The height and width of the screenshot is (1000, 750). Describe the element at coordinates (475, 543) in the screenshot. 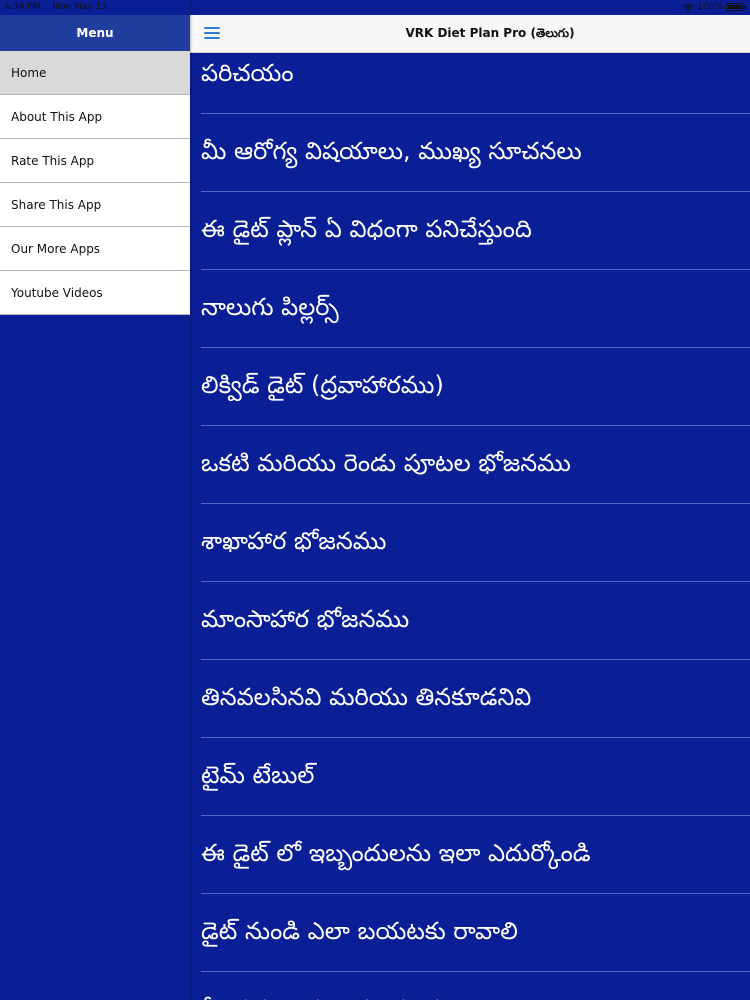

I see `topic-row-7: శాఖాహార భోజనము` at that location.